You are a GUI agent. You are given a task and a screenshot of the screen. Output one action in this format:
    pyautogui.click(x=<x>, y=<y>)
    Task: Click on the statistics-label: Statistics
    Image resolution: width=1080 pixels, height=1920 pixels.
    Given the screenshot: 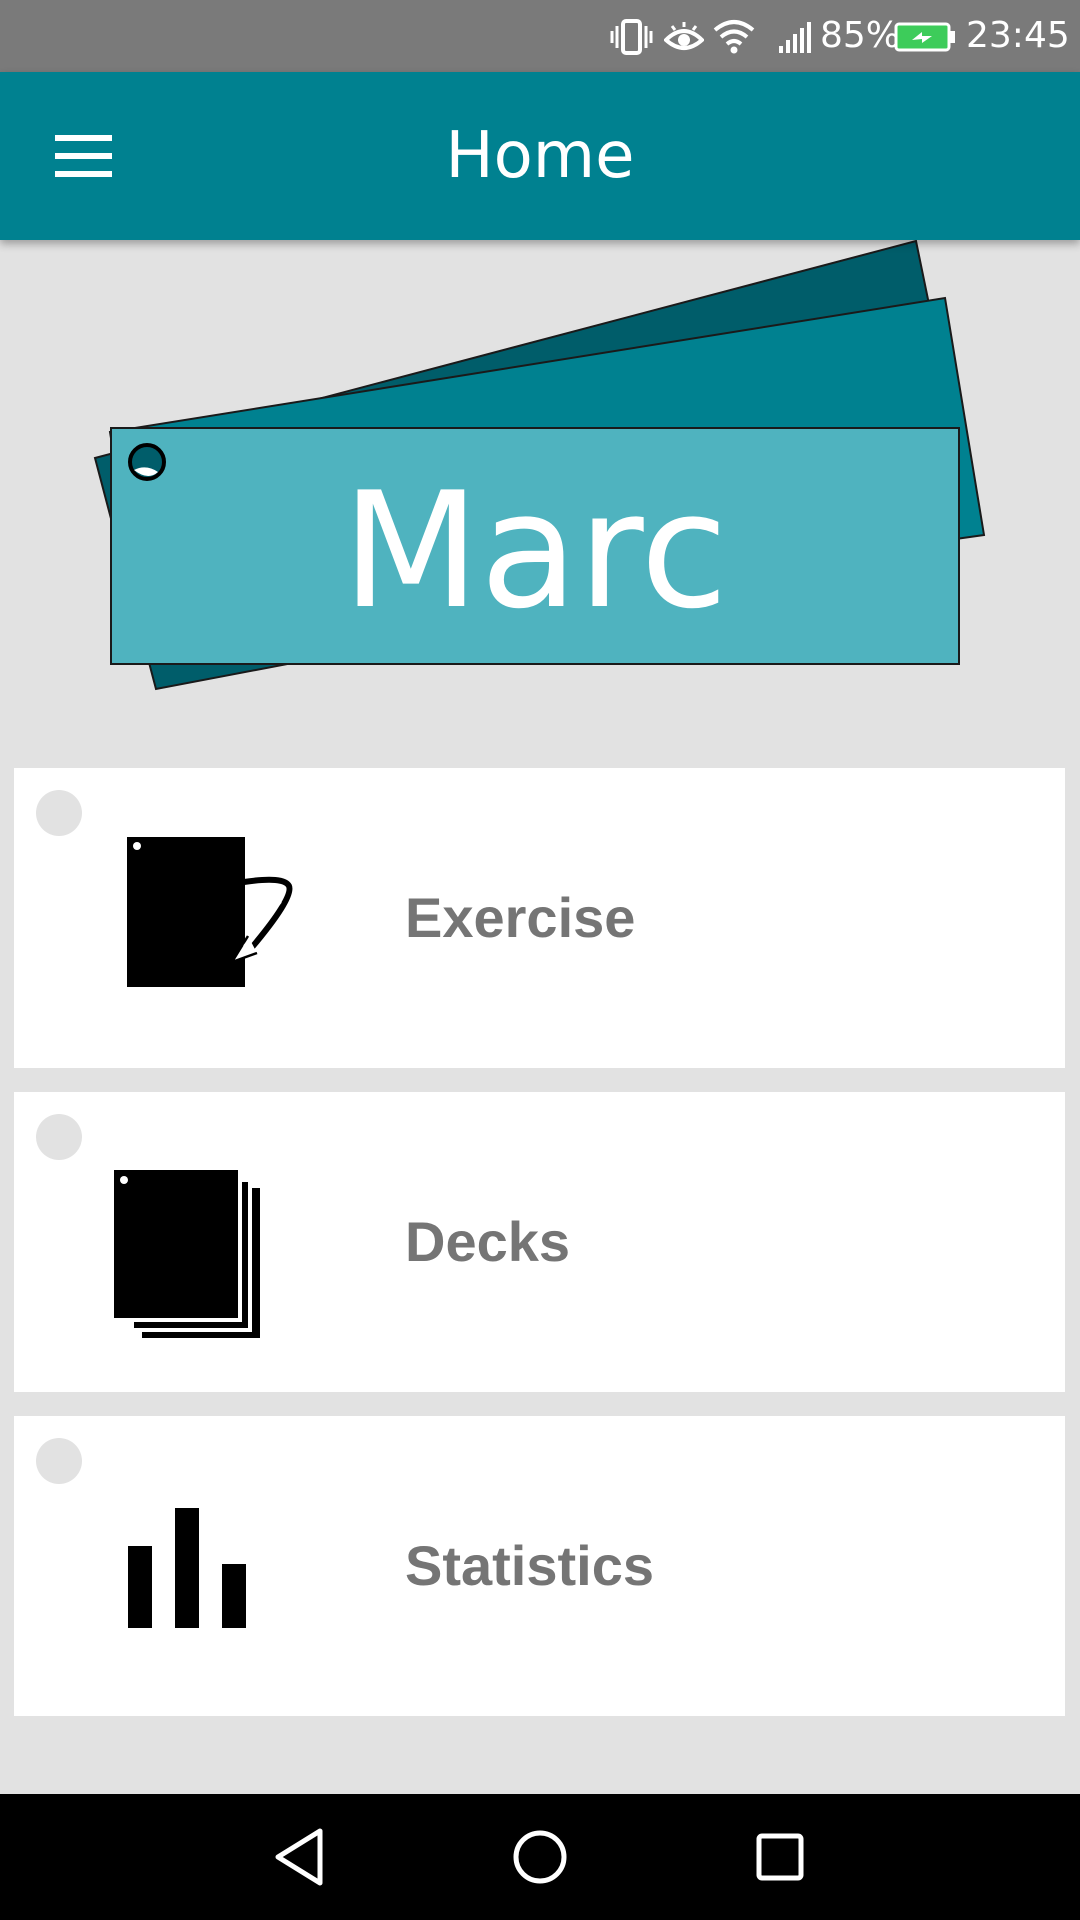 What is the action you would take?
    pyautogui.click(x=529, y=1565)
    